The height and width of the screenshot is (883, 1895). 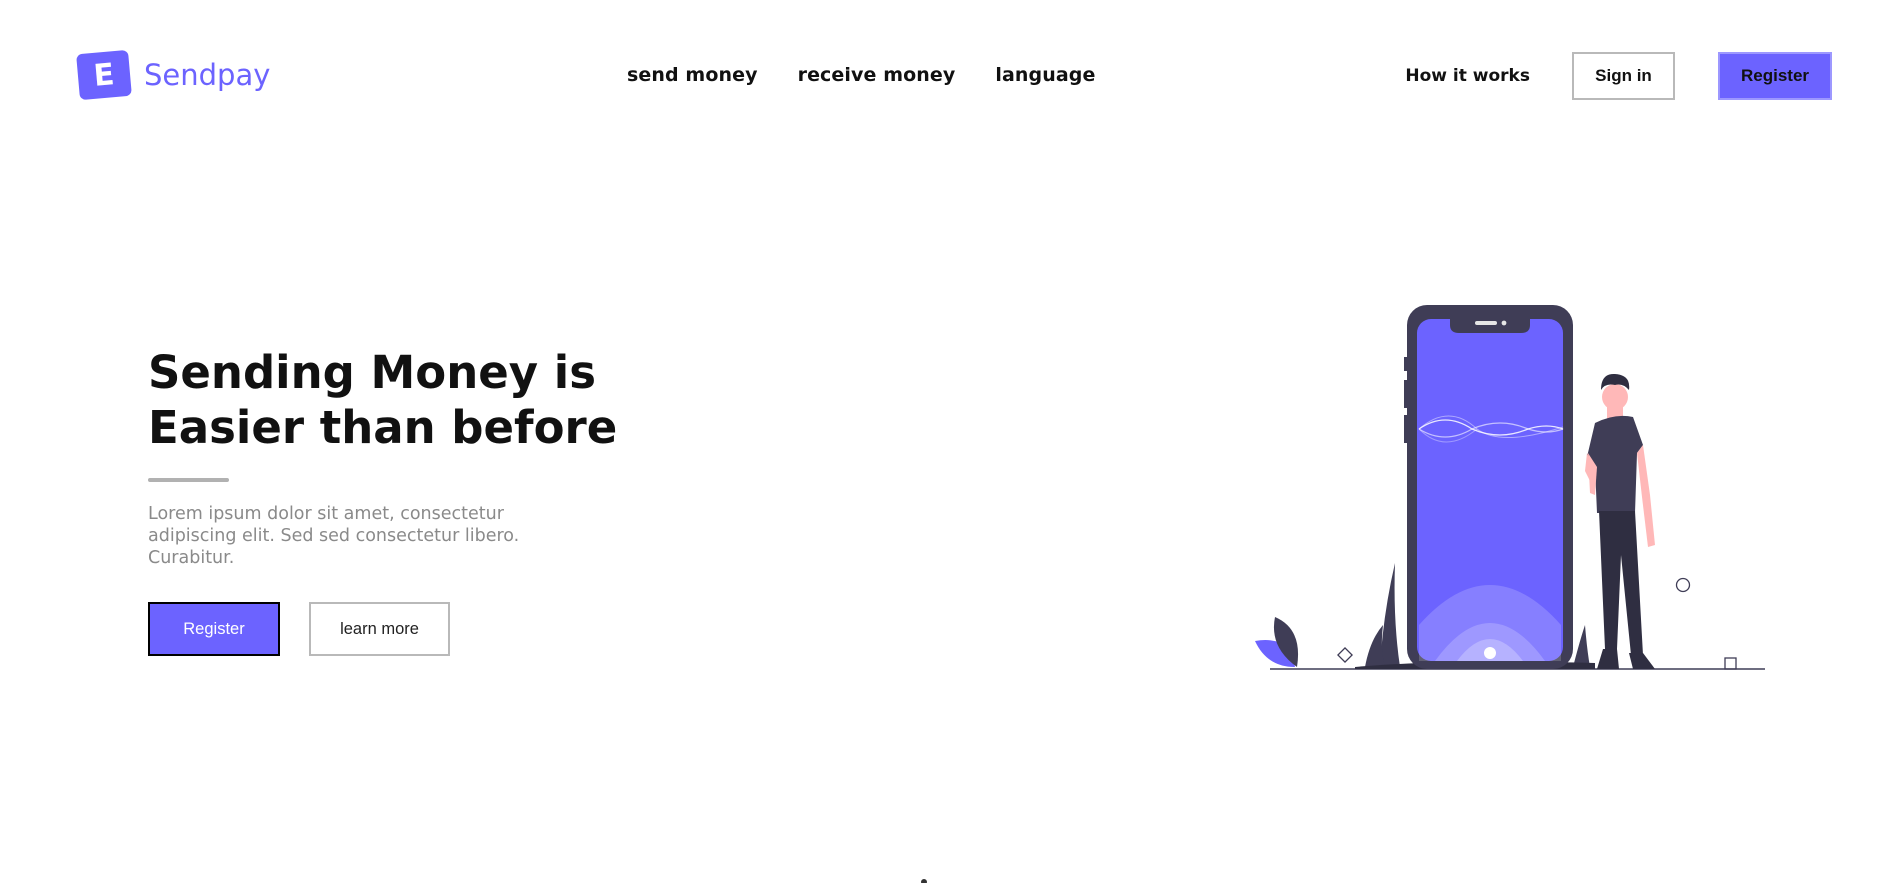 What do you see at coordinates (1775, 76) in the screenshot?
I see `register-button-header: Register` at bounding box center [1775, 76].